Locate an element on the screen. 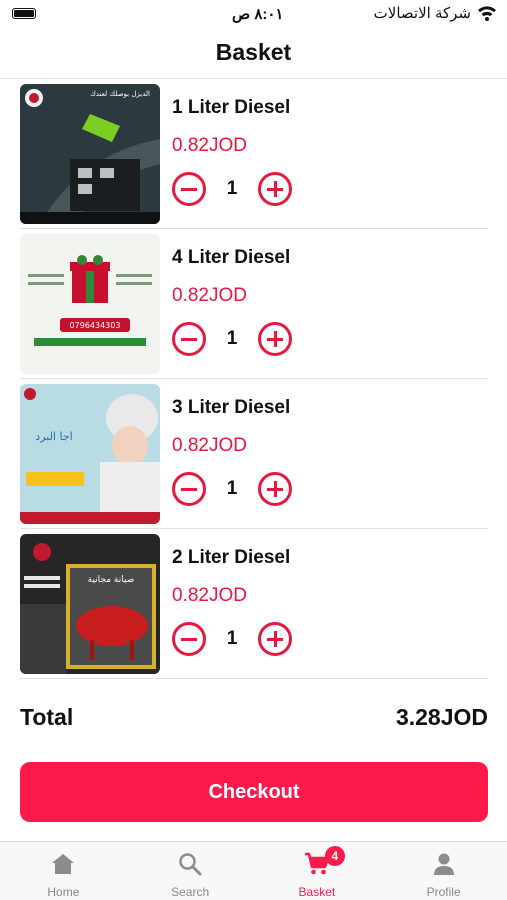 The image size is (507, 900). page-title: Basket is located at coordinates (253, 52).